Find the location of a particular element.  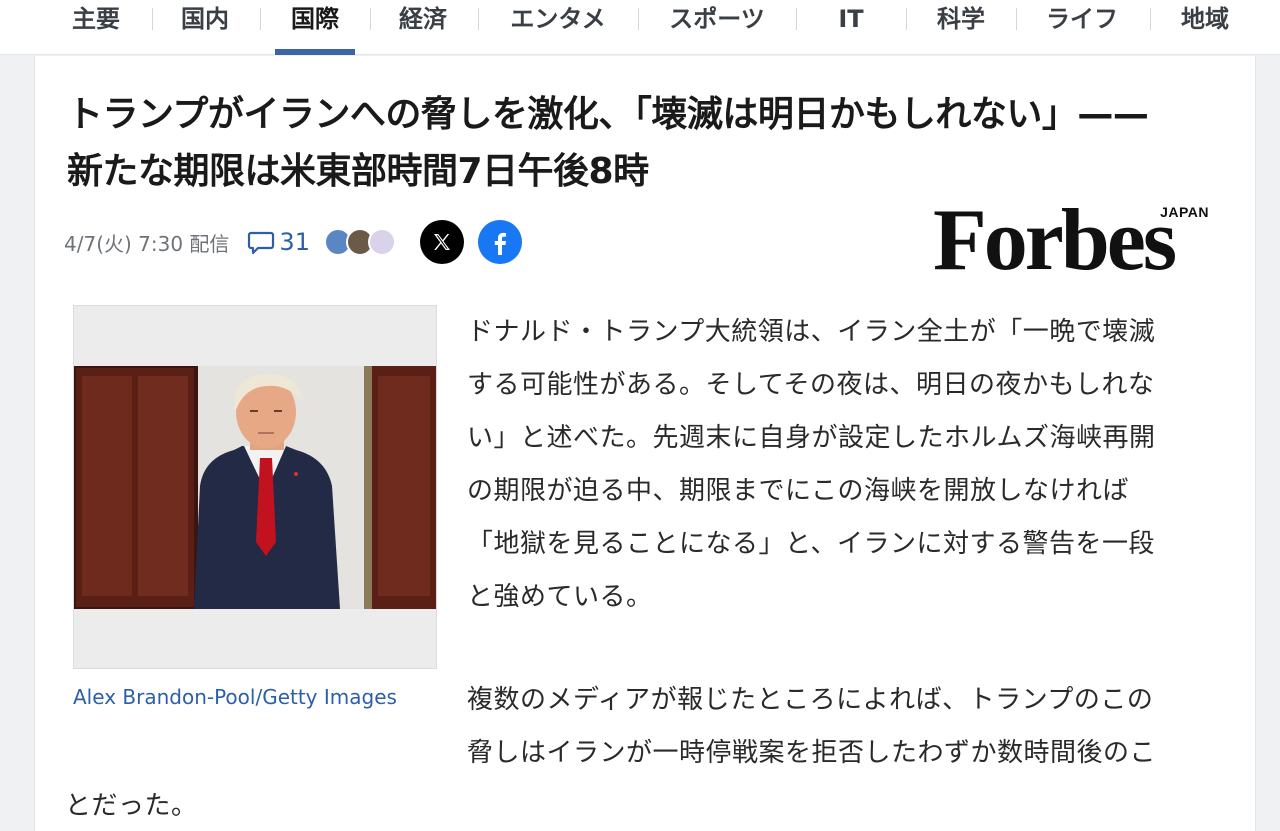

paragraph-line: と強めている。 is located at coordinates (560, 597).